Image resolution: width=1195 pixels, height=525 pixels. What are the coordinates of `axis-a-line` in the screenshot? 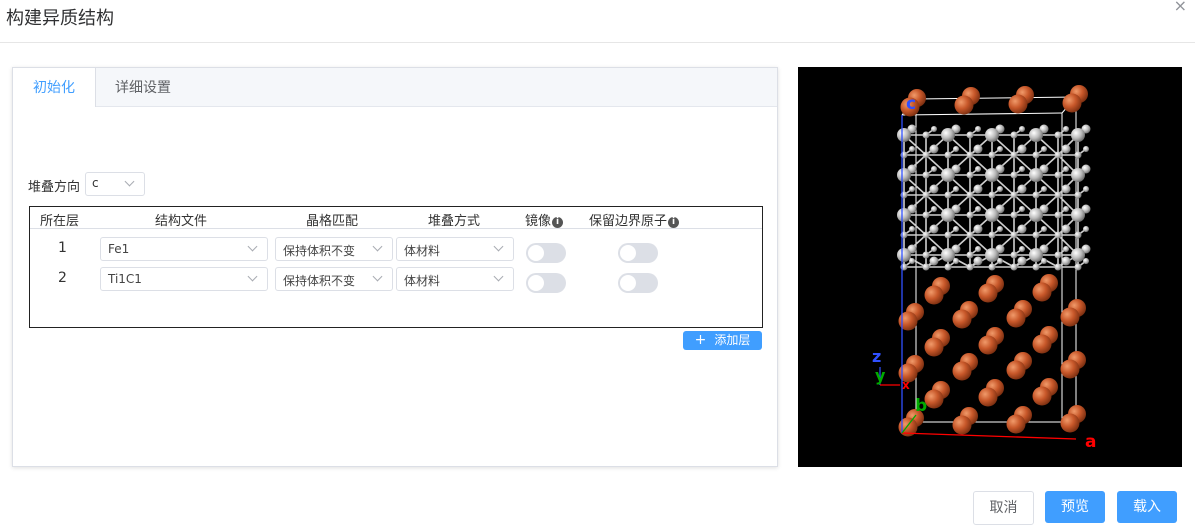 It's located at (989, 436).